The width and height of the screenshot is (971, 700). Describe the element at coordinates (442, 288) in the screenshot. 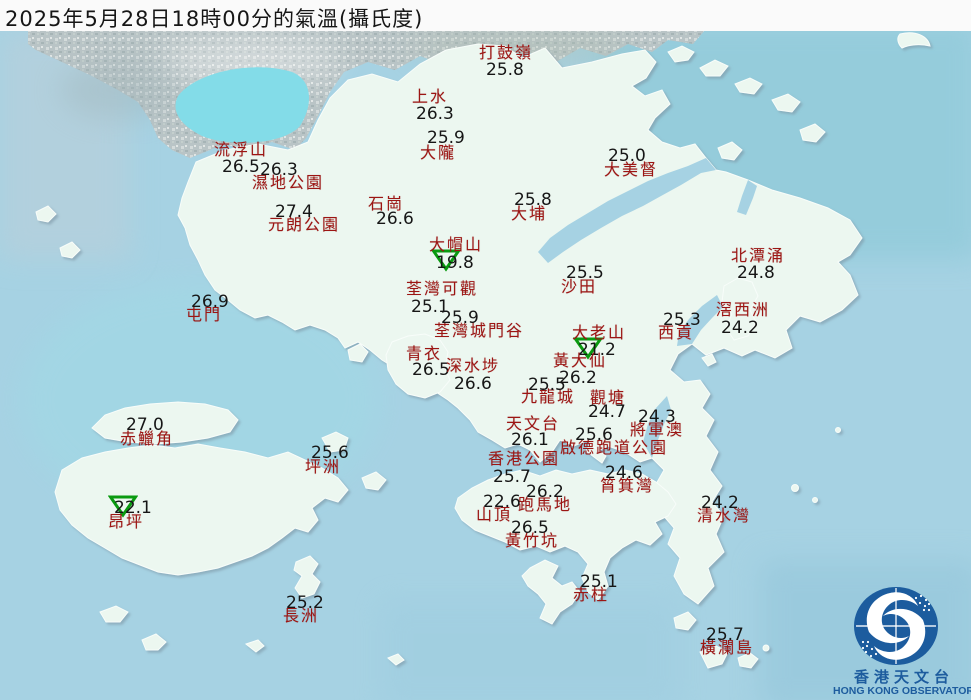

I see `station-name: 荃灣可觀` at that location.